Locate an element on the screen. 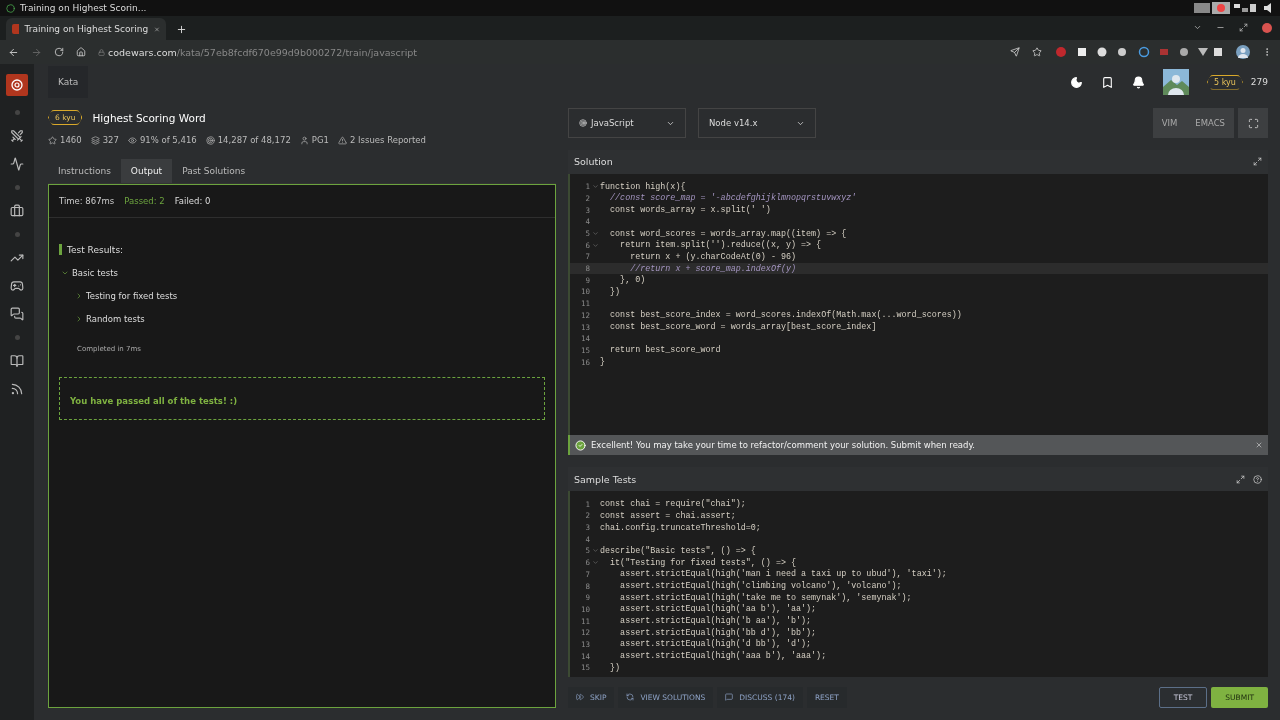  browser-tab: Training on Highest Scoring is located at coordinates (86, 29).